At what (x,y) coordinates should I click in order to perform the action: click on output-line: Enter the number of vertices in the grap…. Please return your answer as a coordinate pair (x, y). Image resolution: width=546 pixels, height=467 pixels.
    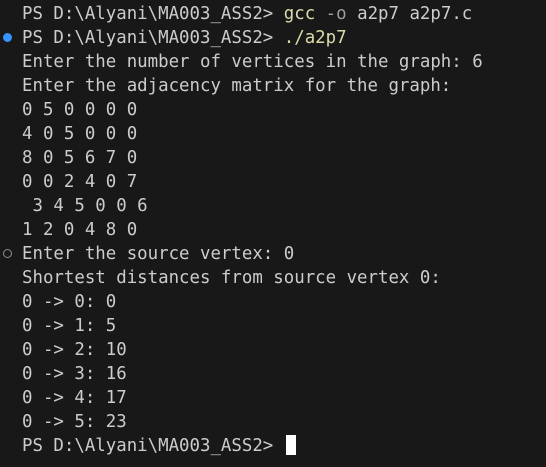
    Looking at the image, I should click on (252, 62).